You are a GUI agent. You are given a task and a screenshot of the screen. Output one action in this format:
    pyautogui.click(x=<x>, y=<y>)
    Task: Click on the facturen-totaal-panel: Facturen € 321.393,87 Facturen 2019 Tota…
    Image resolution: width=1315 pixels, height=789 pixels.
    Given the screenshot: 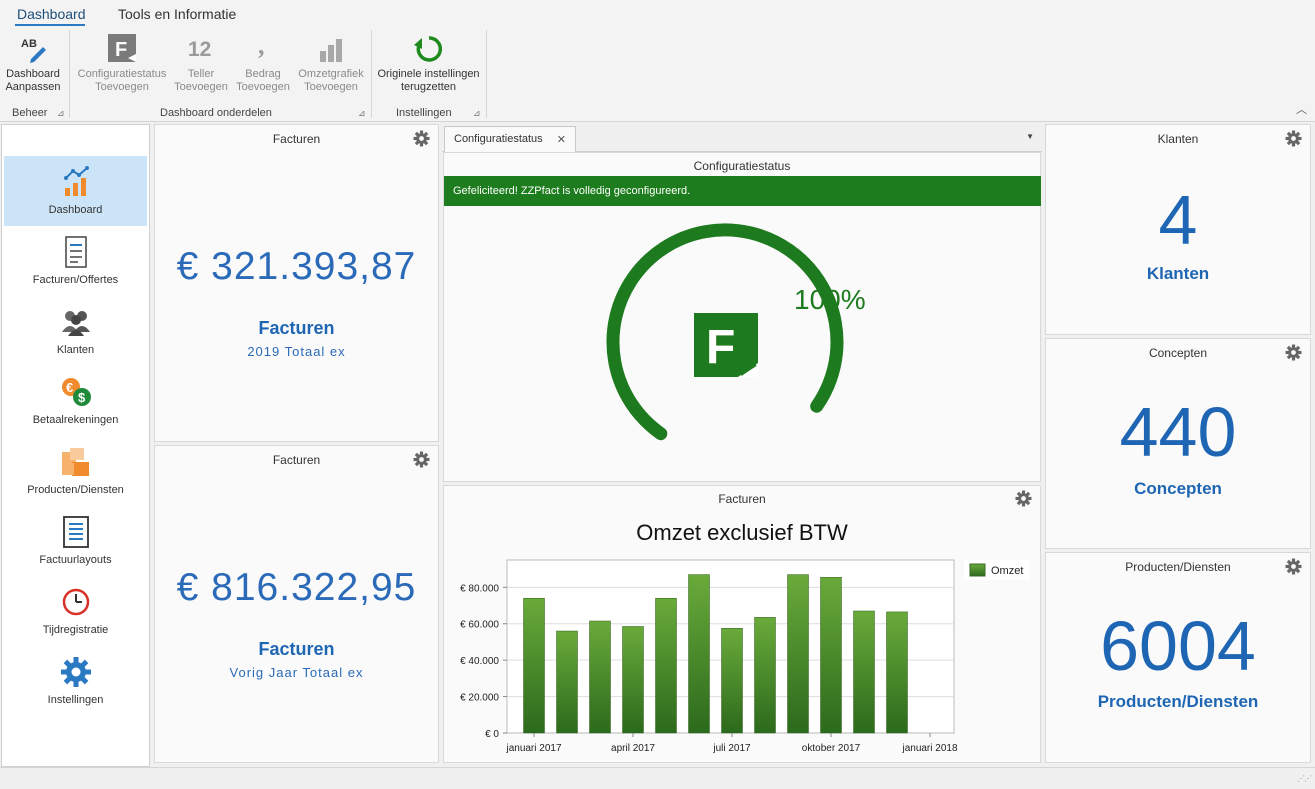 What is the action you would take?
    pyautogui.click(x=296, y=283)
    